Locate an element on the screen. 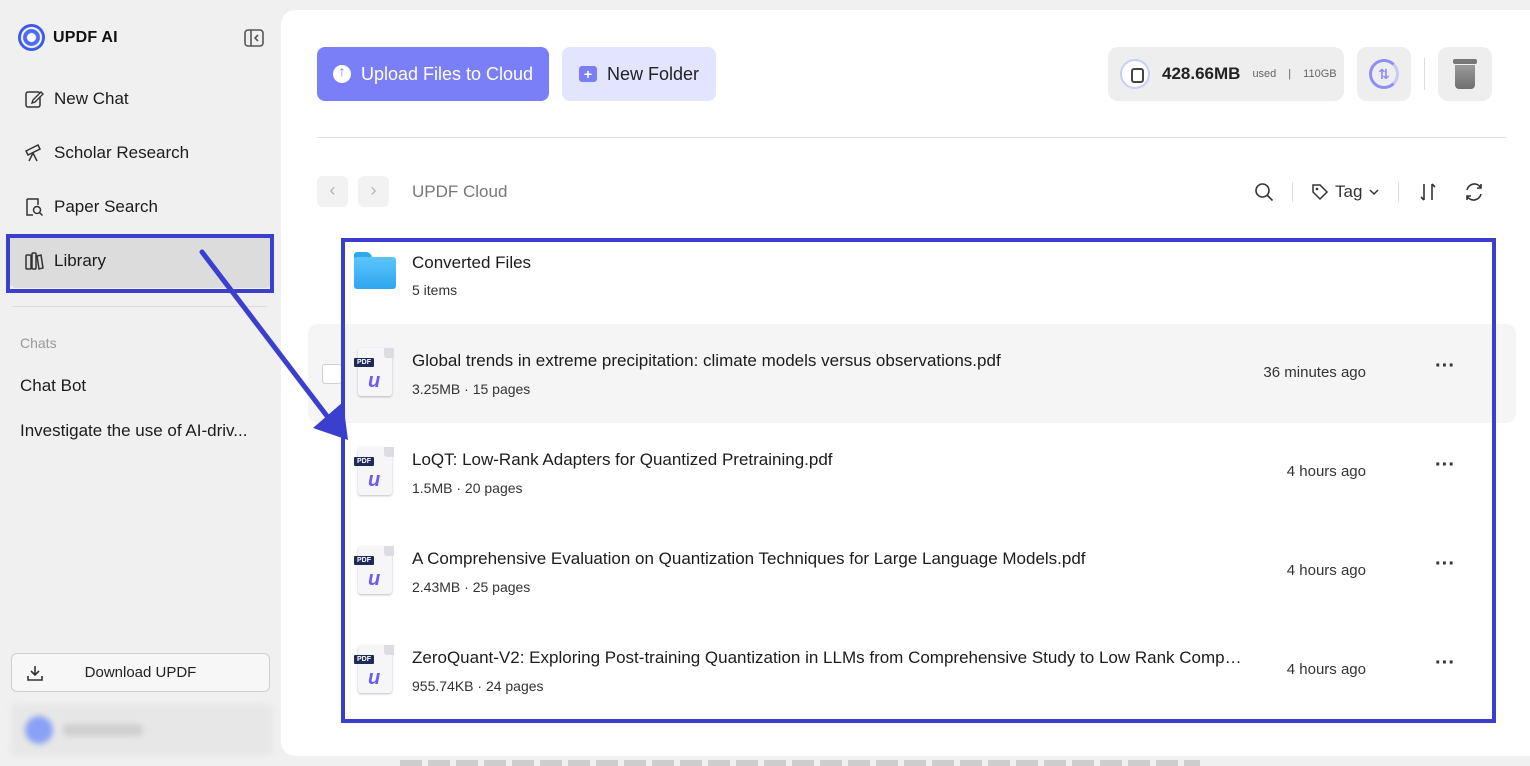  download-icon is located at coordinates (35, 673).